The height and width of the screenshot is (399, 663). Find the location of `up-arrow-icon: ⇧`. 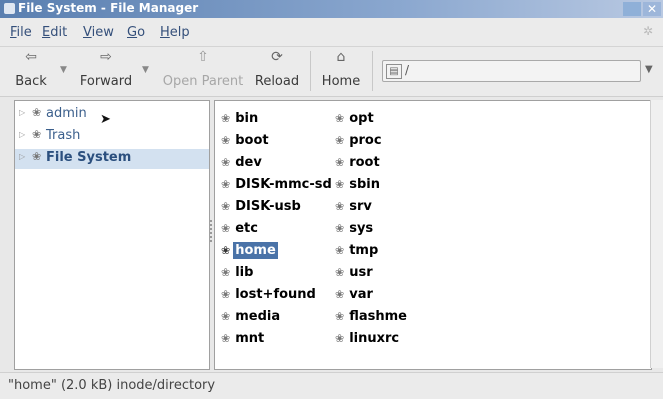

up-arrow-icon: ⇧ is located at coordinates (203, 57).